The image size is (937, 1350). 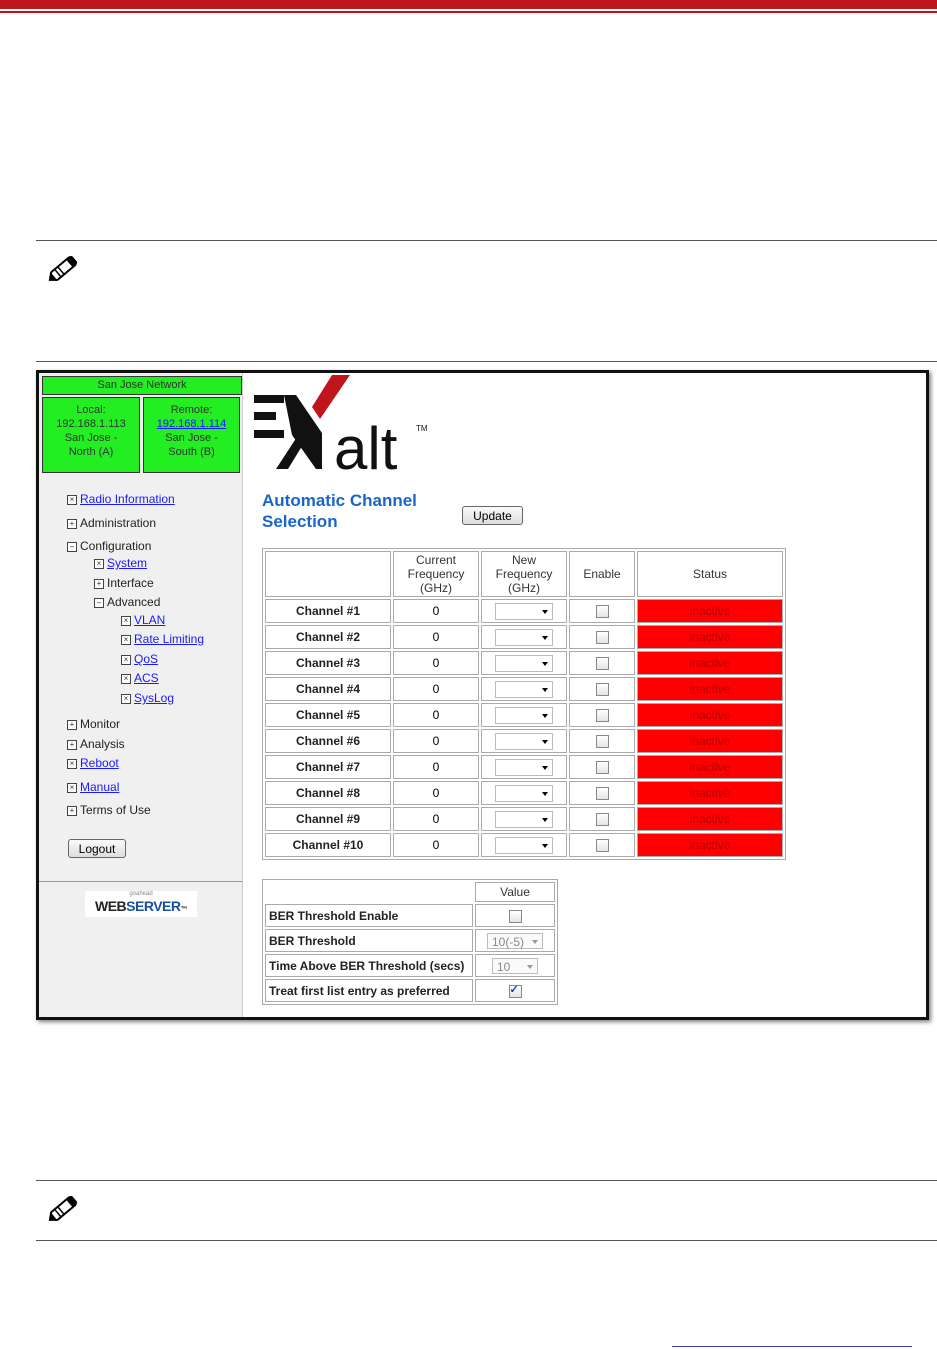 I want to click on table-row: BER Threshold 10(-5), so click(x=410, y=940).